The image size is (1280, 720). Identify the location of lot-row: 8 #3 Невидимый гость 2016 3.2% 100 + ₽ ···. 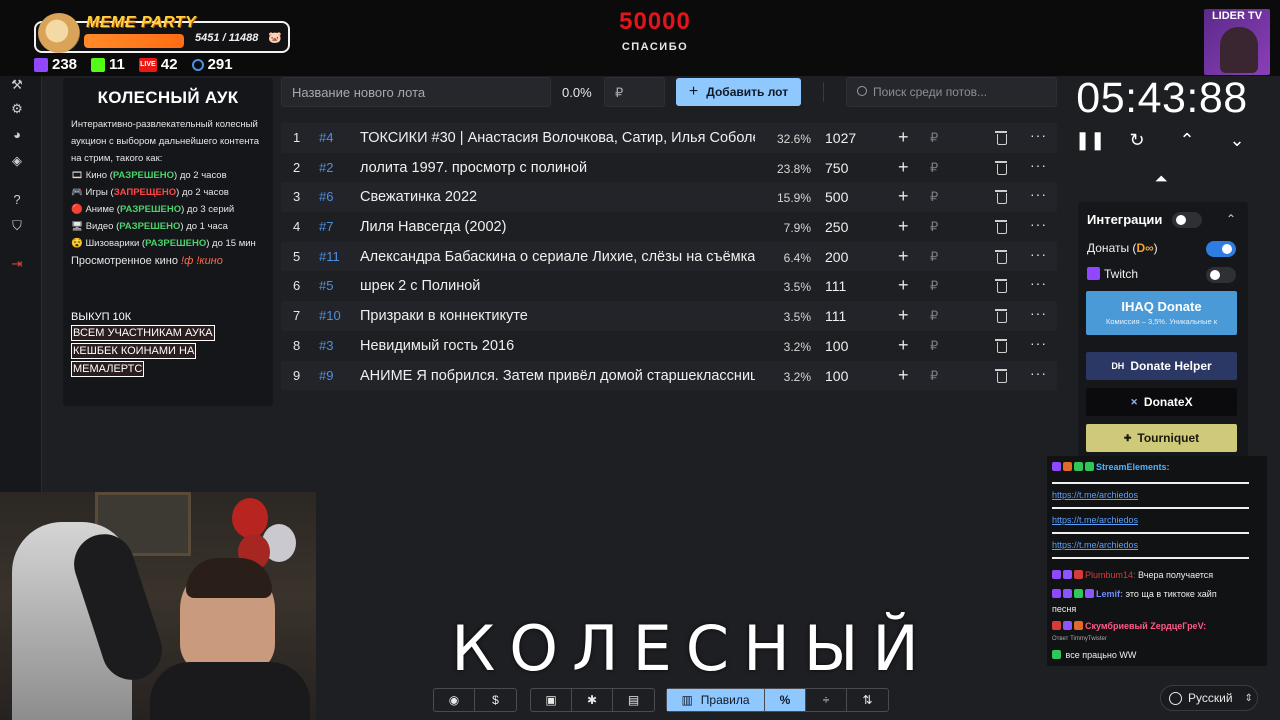
(669, 346).